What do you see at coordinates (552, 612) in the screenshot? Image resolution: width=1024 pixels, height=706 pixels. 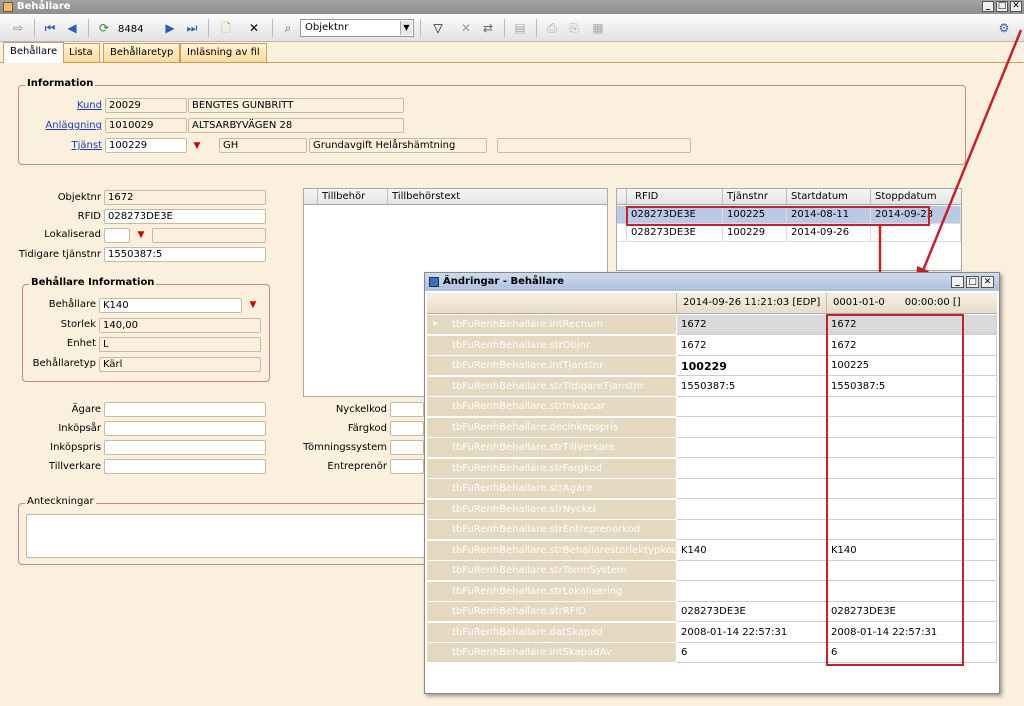 I see `field-name-cell: tbFuRenhBehallare.strRFID` at bounding box center [552, 612].